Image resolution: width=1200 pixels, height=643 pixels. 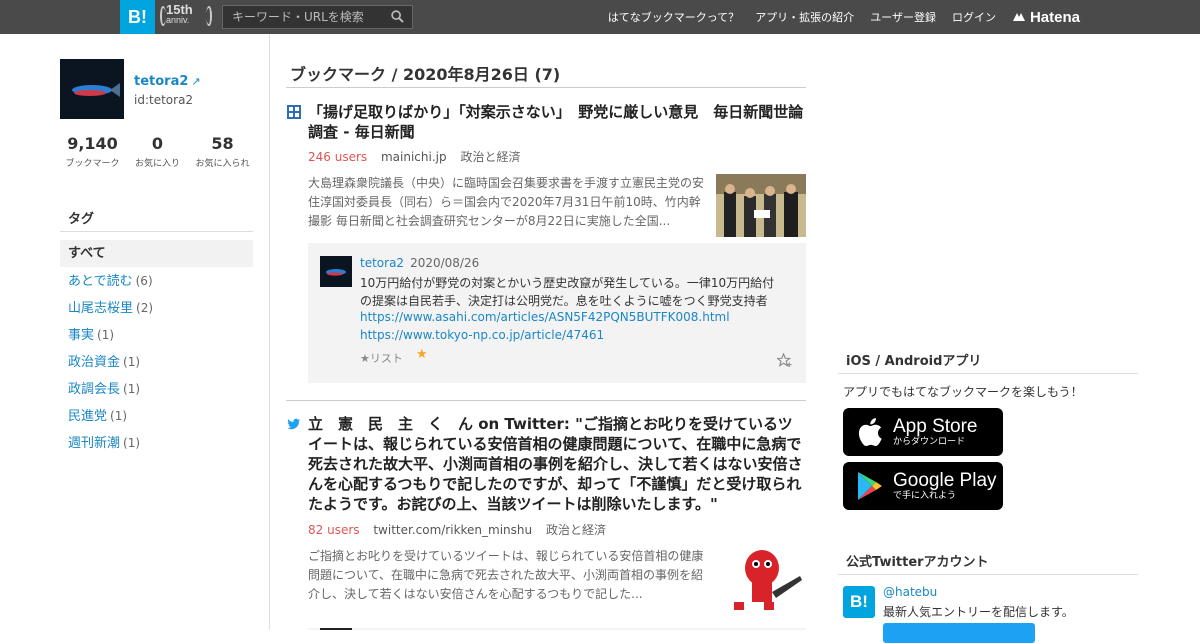 I want to click on nav-apps: アプリ・拡張の紹介, so click(x=804, y=17).